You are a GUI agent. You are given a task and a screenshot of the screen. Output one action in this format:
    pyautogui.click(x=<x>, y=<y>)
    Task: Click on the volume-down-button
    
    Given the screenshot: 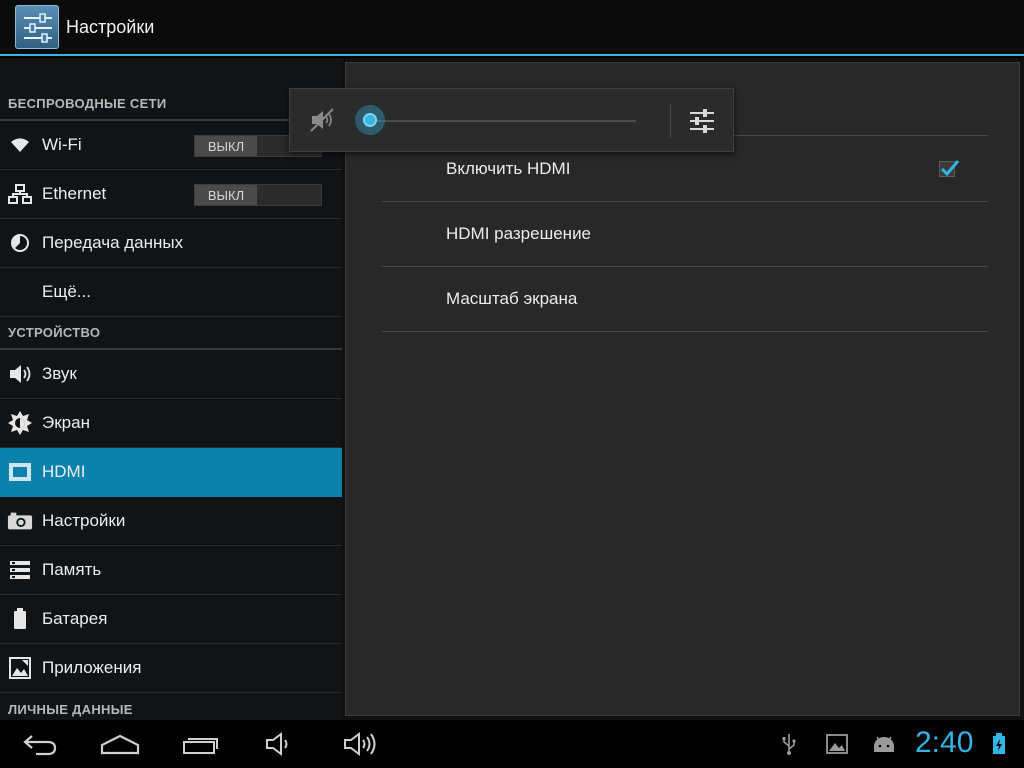 What is the action you would take?
    pyautogui.click(x=280, y=744)
    